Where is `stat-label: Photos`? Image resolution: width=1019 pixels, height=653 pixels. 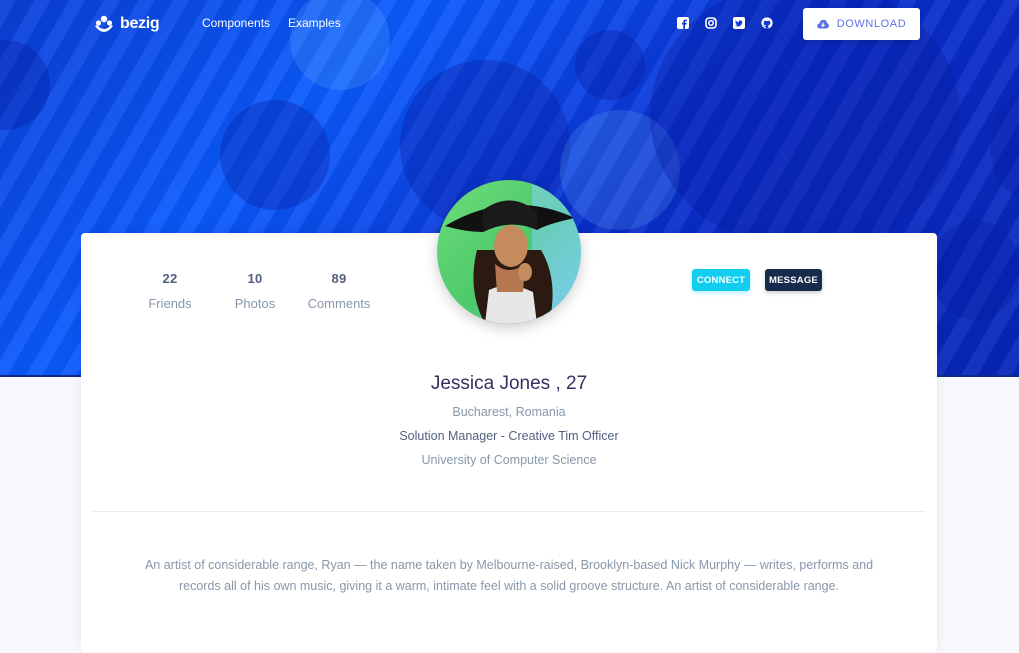 stat-label: Photos is located at coordinates (255, 303).